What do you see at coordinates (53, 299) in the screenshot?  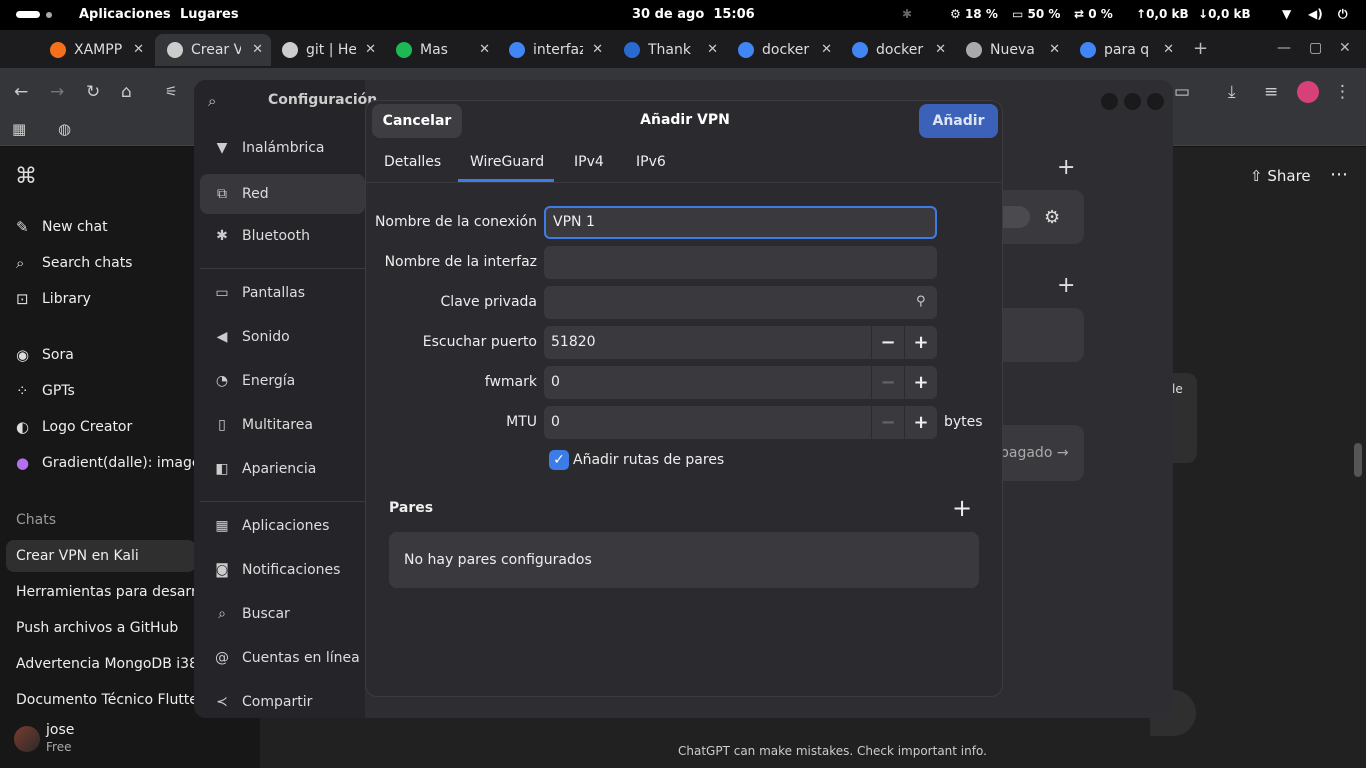 I see `nav-item: ⊡ Library` at bounding box center [53, 299].